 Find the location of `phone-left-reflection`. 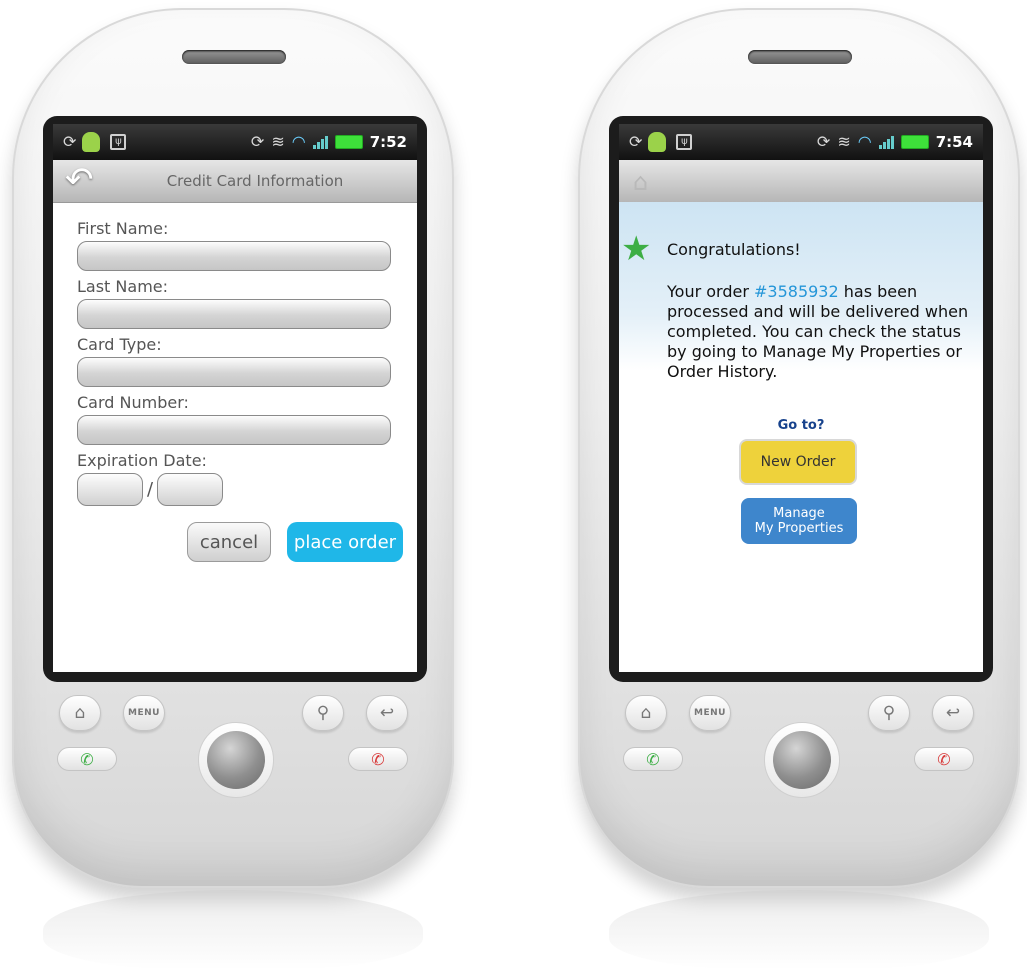

phone-left-reflection is located at coordinates (233, 930).